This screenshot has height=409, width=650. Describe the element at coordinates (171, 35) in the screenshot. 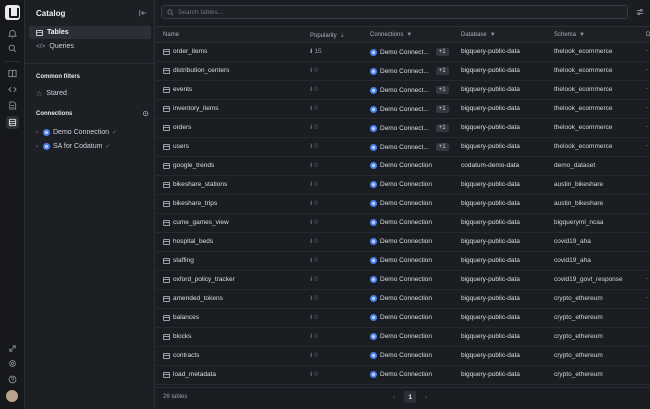

I see `column-name: Name` at that location.